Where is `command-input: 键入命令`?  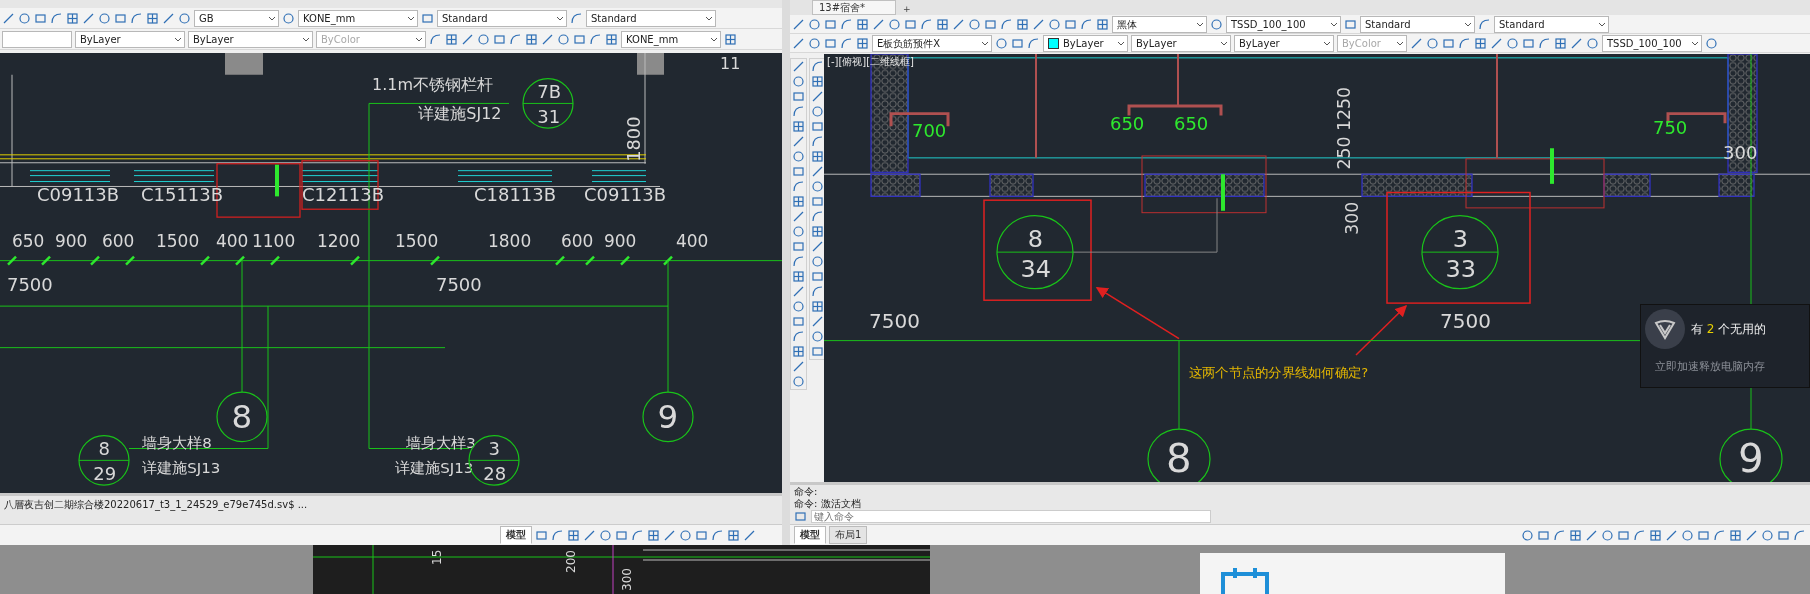
command-input: 键入命令 is located at coordinates (1011, 516).